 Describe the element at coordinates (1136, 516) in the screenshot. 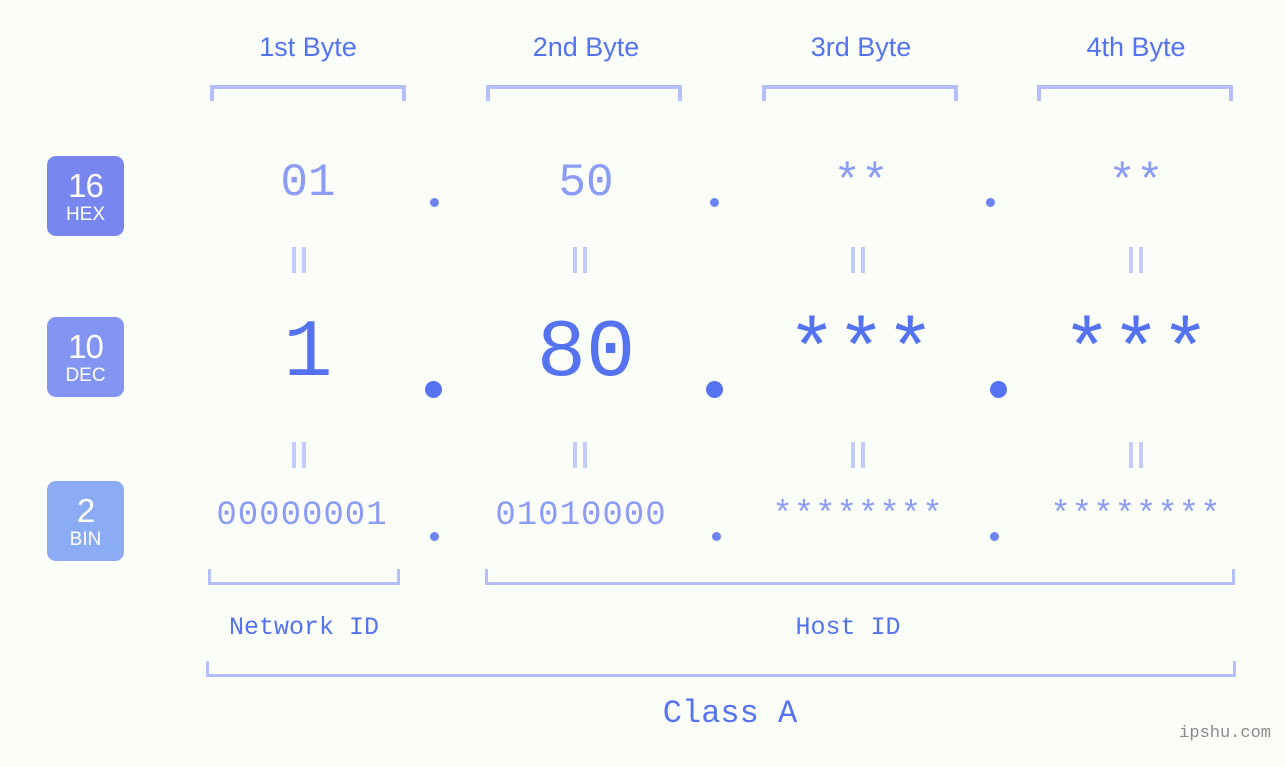

I see `bin-byte-4: ********` at that location.